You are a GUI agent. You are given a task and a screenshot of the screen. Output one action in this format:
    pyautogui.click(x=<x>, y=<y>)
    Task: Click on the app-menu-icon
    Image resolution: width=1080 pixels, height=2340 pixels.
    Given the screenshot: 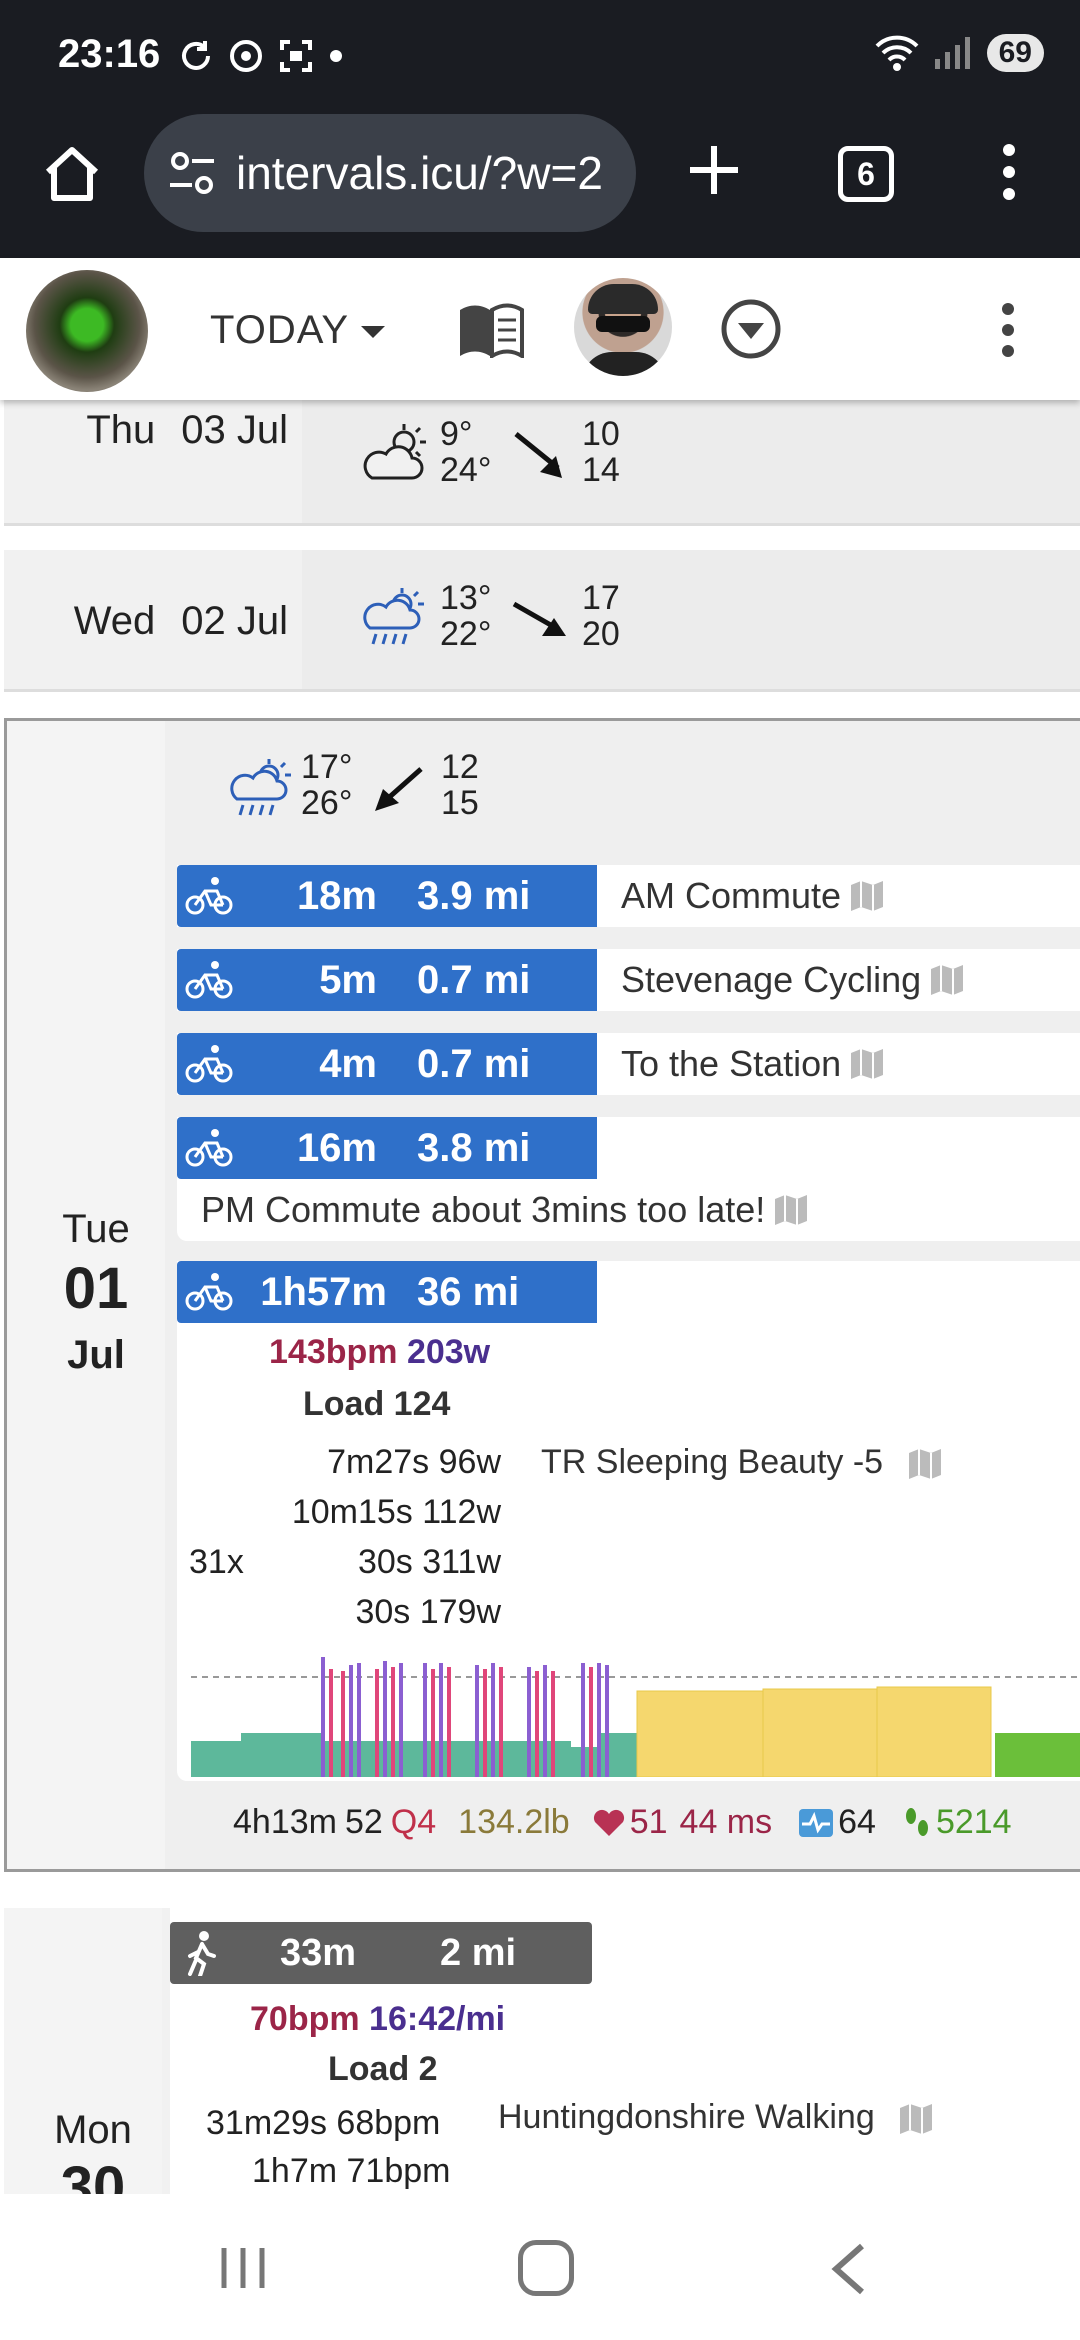 What is the action you would take?
    pyautogui.click(x=1008, y=330)
    